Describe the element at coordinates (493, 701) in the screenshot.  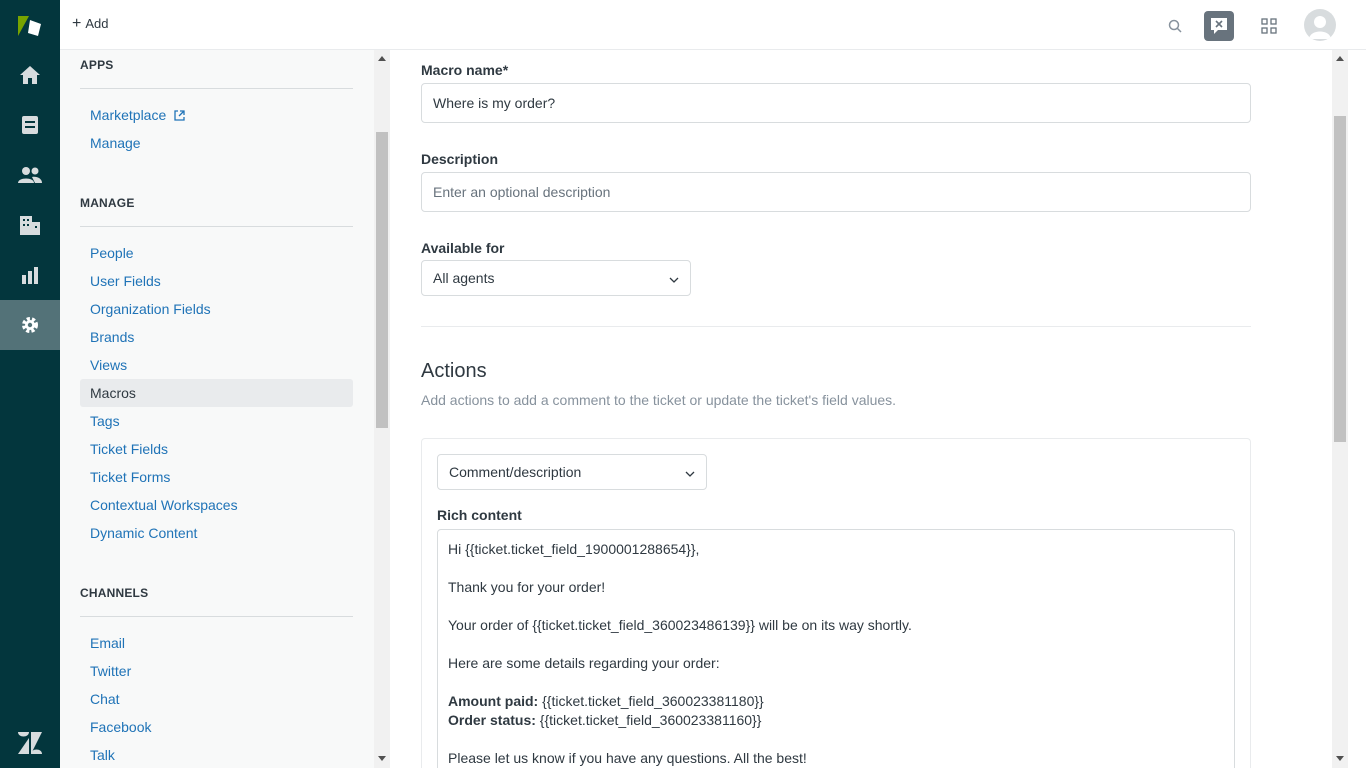
I see `amount-paid-label: Amount paid:` at that location.